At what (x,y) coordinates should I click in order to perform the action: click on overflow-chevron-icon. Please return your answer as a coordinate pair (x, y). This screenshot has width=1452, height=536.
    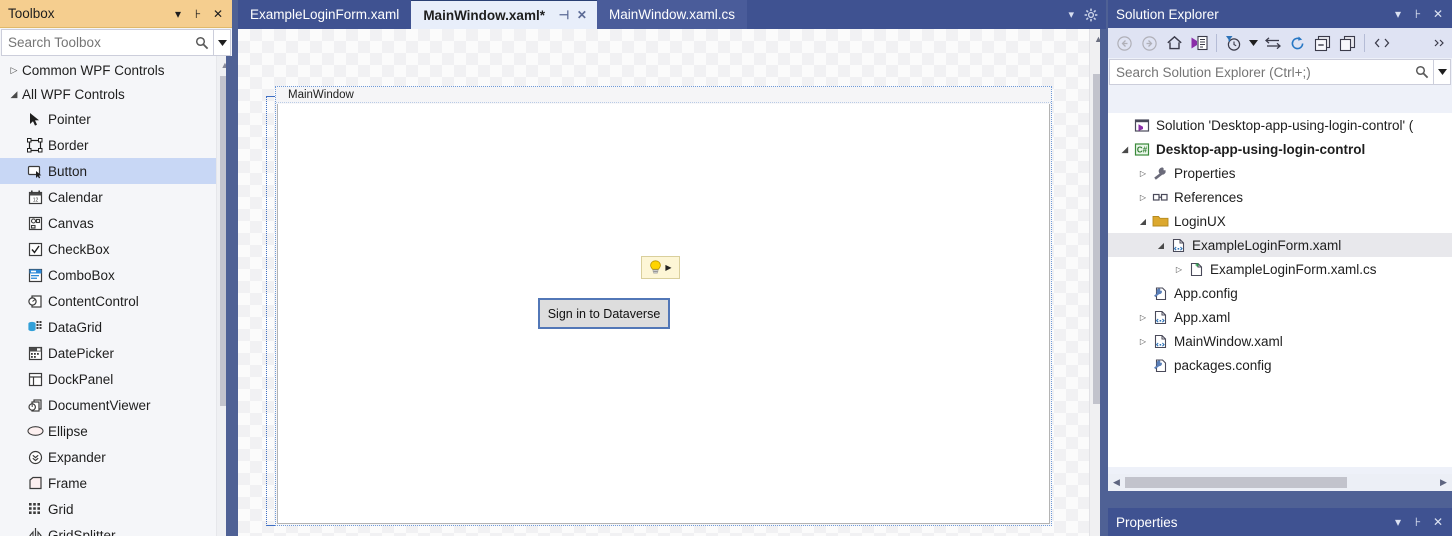
    Looking at the image, I should click on (1440, 43).